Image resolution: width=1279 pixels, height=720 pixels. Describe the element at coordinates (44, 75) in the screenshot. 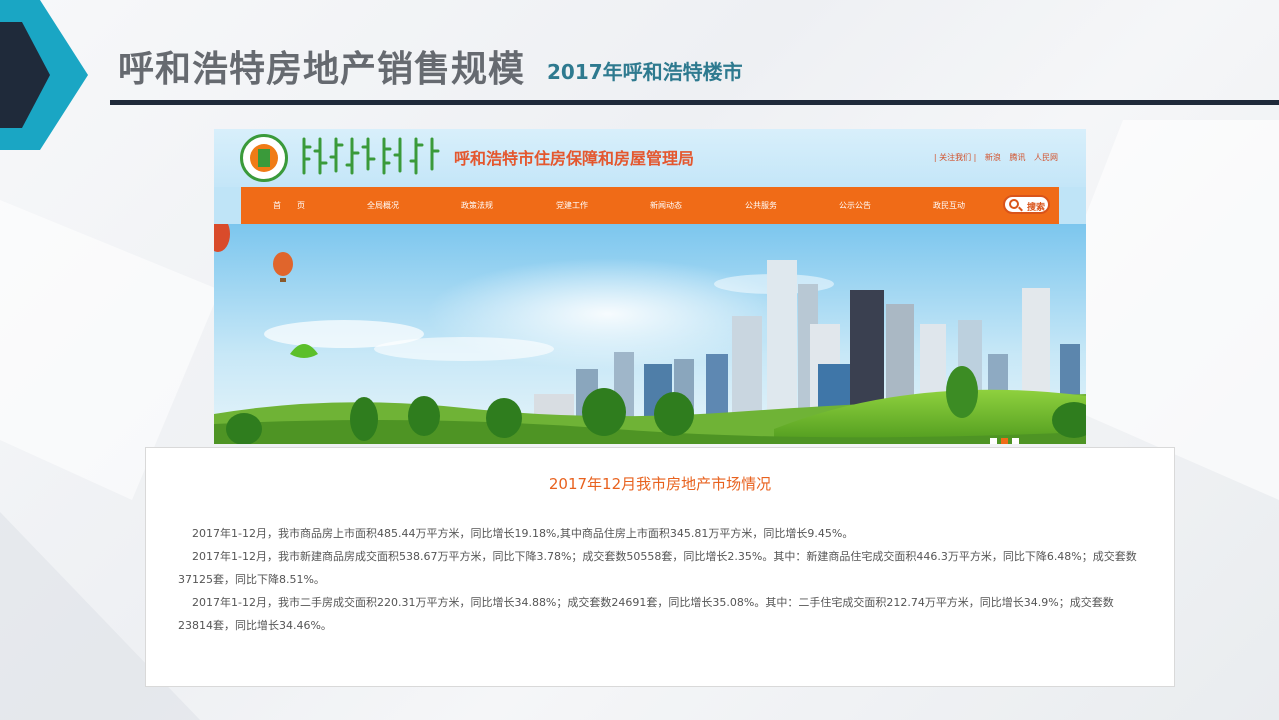

I see `corner-chevron-icon` at that location.